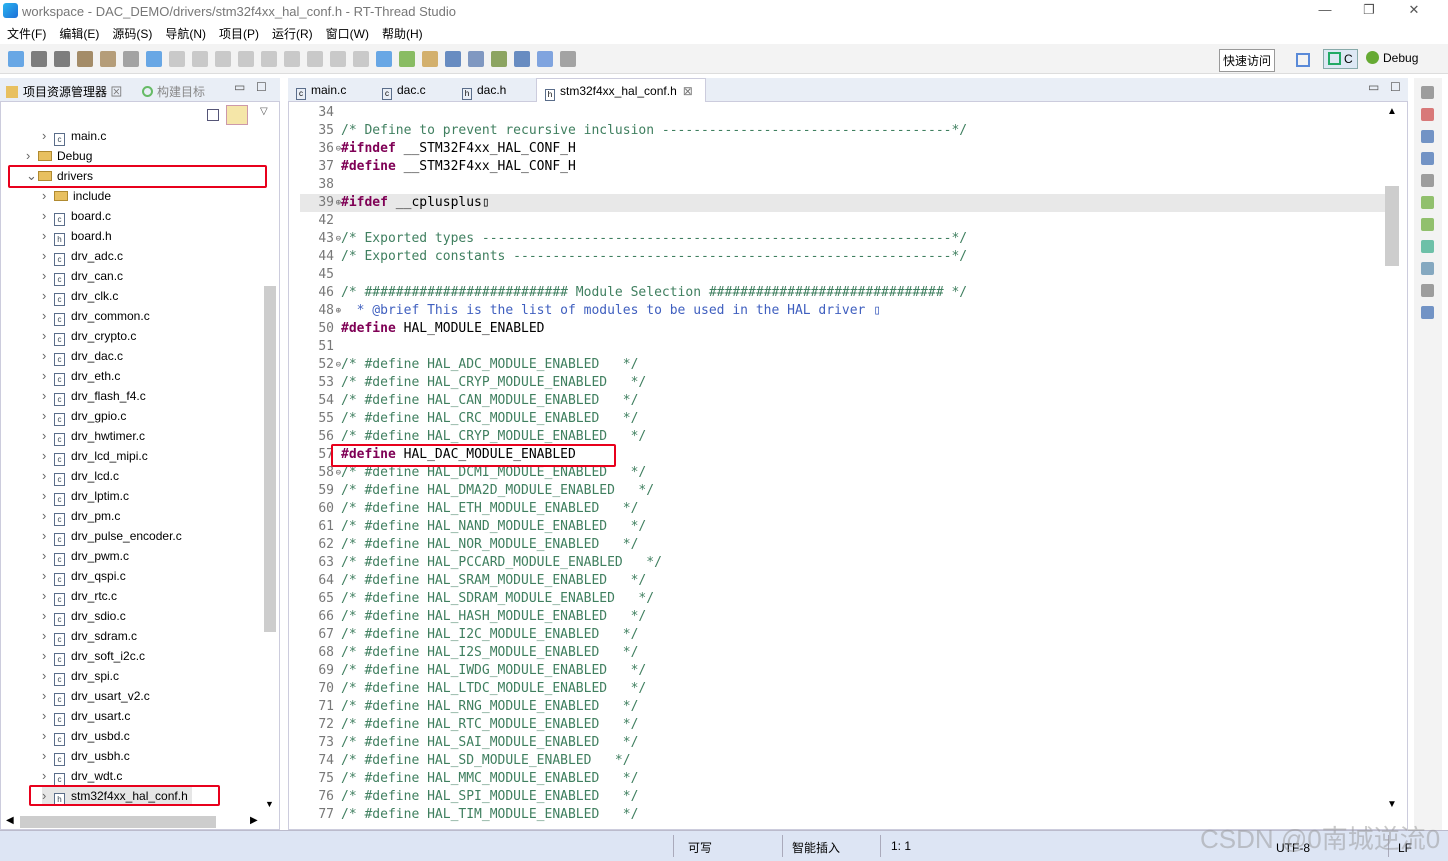 The height and width of the screenshot is (861, 1448). Describe the element at coordinates (93, 656) in the screenshot. I see `tree-item: › c drv_soft_i2c.c` at that location.